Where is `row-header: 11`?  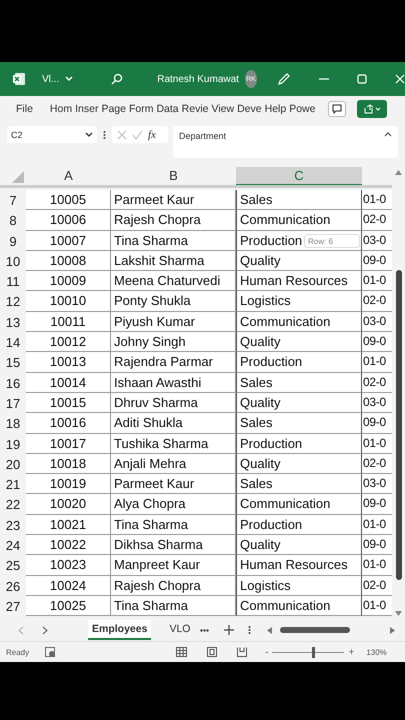 row-header: 11 is located at coordinates (13, 281).